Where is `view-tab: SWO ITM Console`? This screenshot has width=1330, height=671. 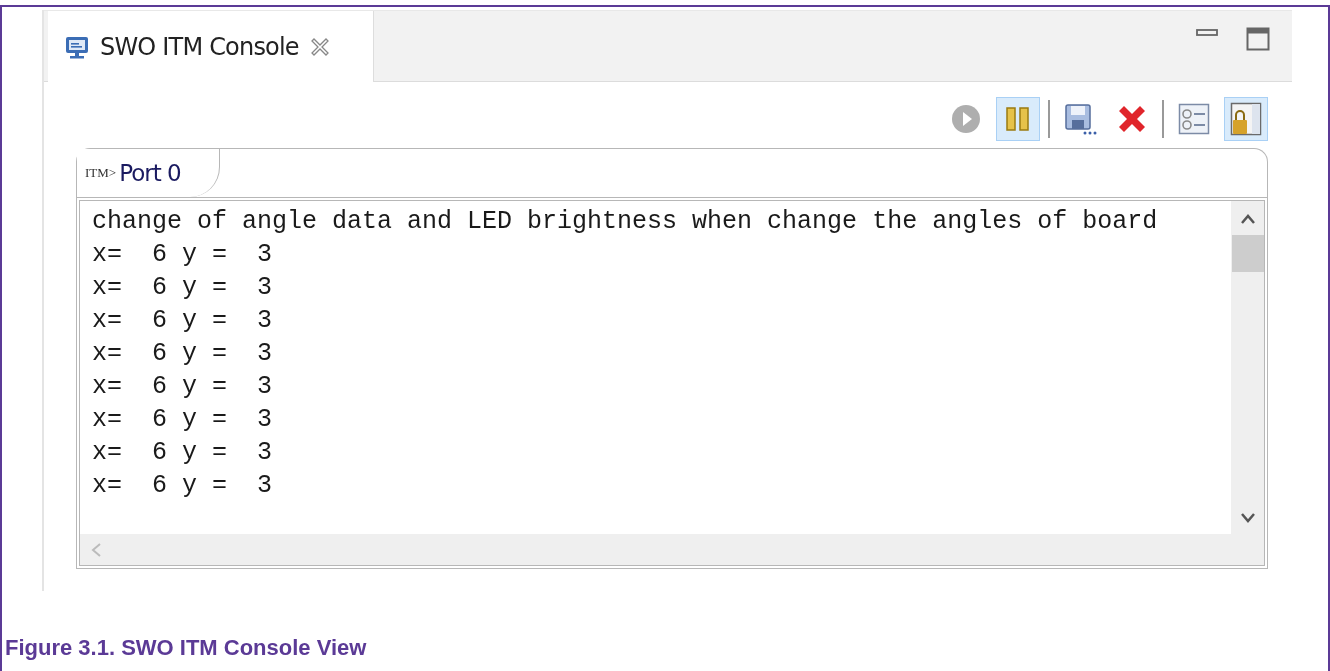 view-tab: SWO ITM Console is located at coordinates (211, 46).